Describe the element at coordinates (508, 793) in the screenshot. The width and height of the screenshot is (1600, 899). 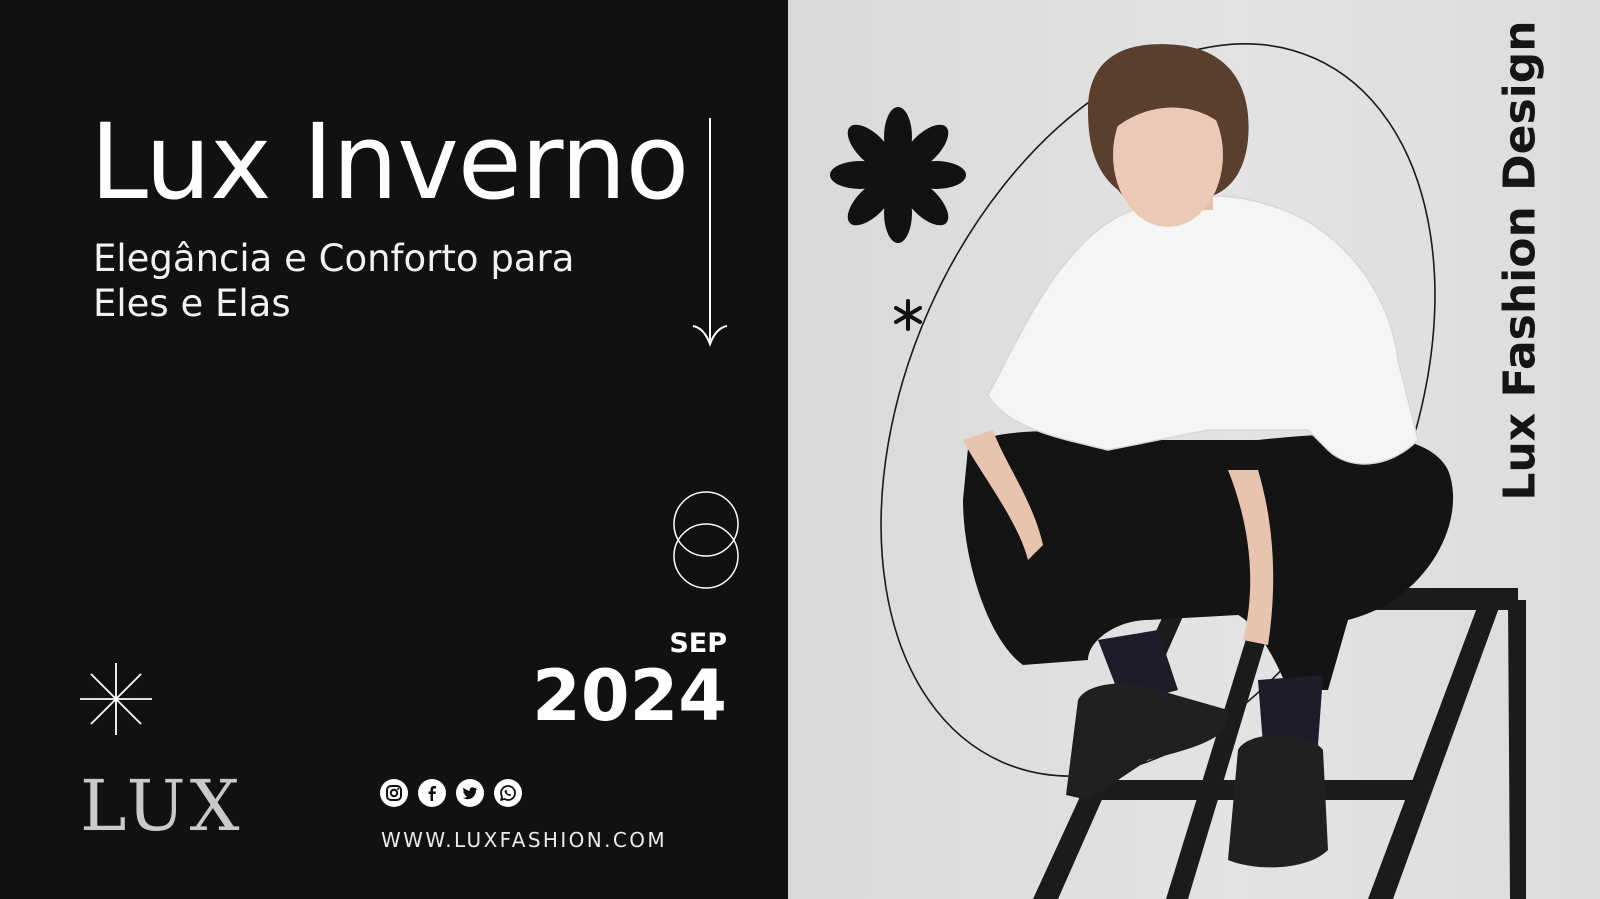
I see `whatsapp-icon` at that location.